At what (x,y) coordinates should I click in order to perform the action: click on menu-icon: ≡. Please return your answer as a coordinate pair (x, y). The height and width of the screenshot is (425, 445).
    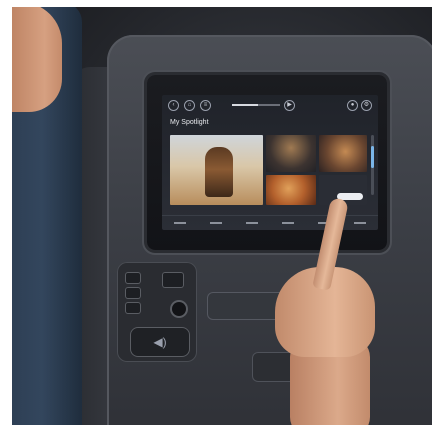
    Looking at the image, I should click on (205, 105).